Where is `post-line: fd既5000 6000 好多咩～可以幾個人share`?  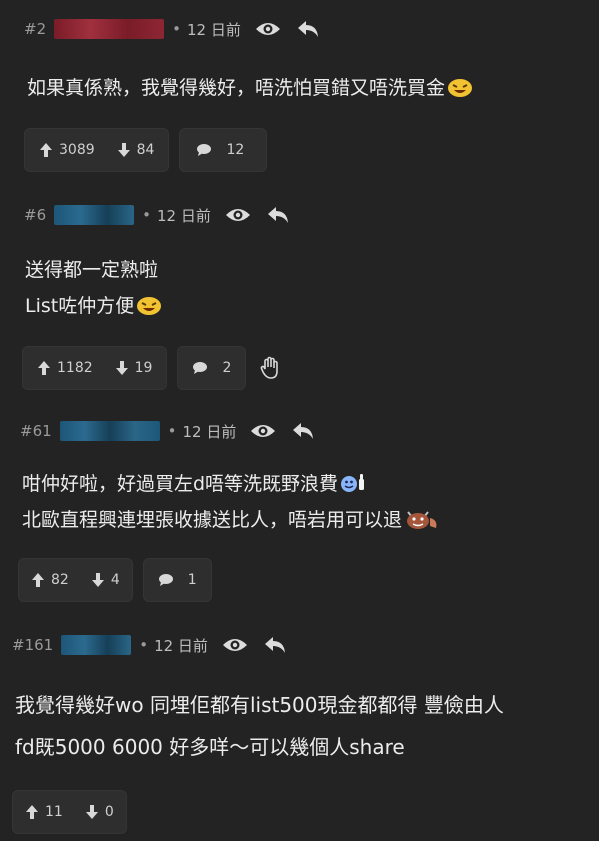
post-line: fd既5000 6000 好多咩～可以幾個人share is located at coordinates (210, 747).